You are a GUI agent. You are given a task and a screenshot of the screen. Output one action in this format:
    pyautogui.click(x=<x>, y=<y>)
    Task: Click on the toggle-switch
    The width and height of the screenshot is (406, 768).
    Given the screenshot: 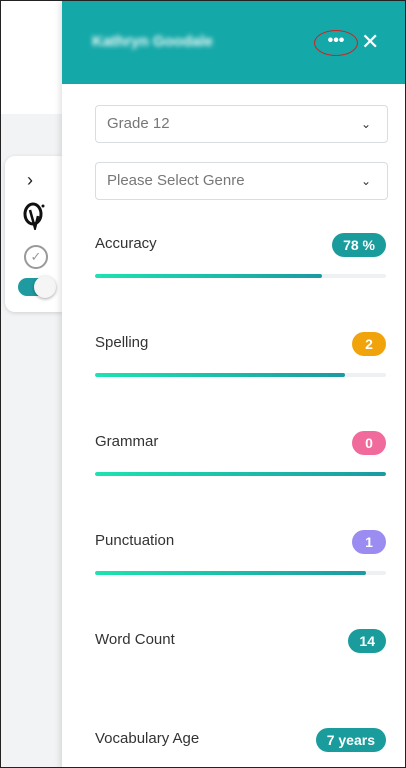 What is the action you would take?
    pyautogui.click(x=37, y=287)
    